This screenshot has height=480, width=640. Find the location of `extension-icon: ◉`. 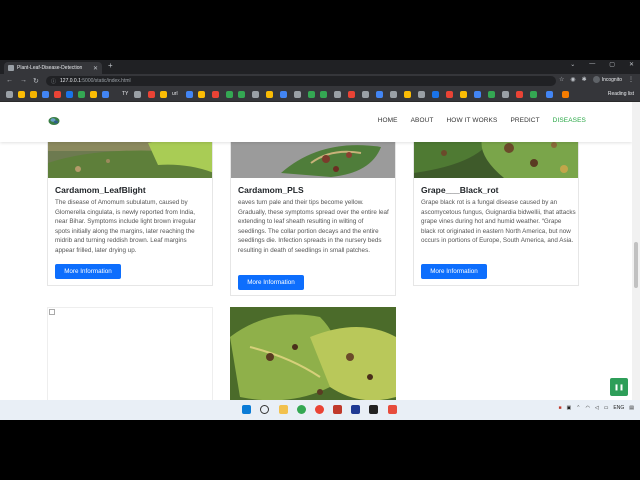

extension-icon: ◉ is located at coordinates (572, 79).